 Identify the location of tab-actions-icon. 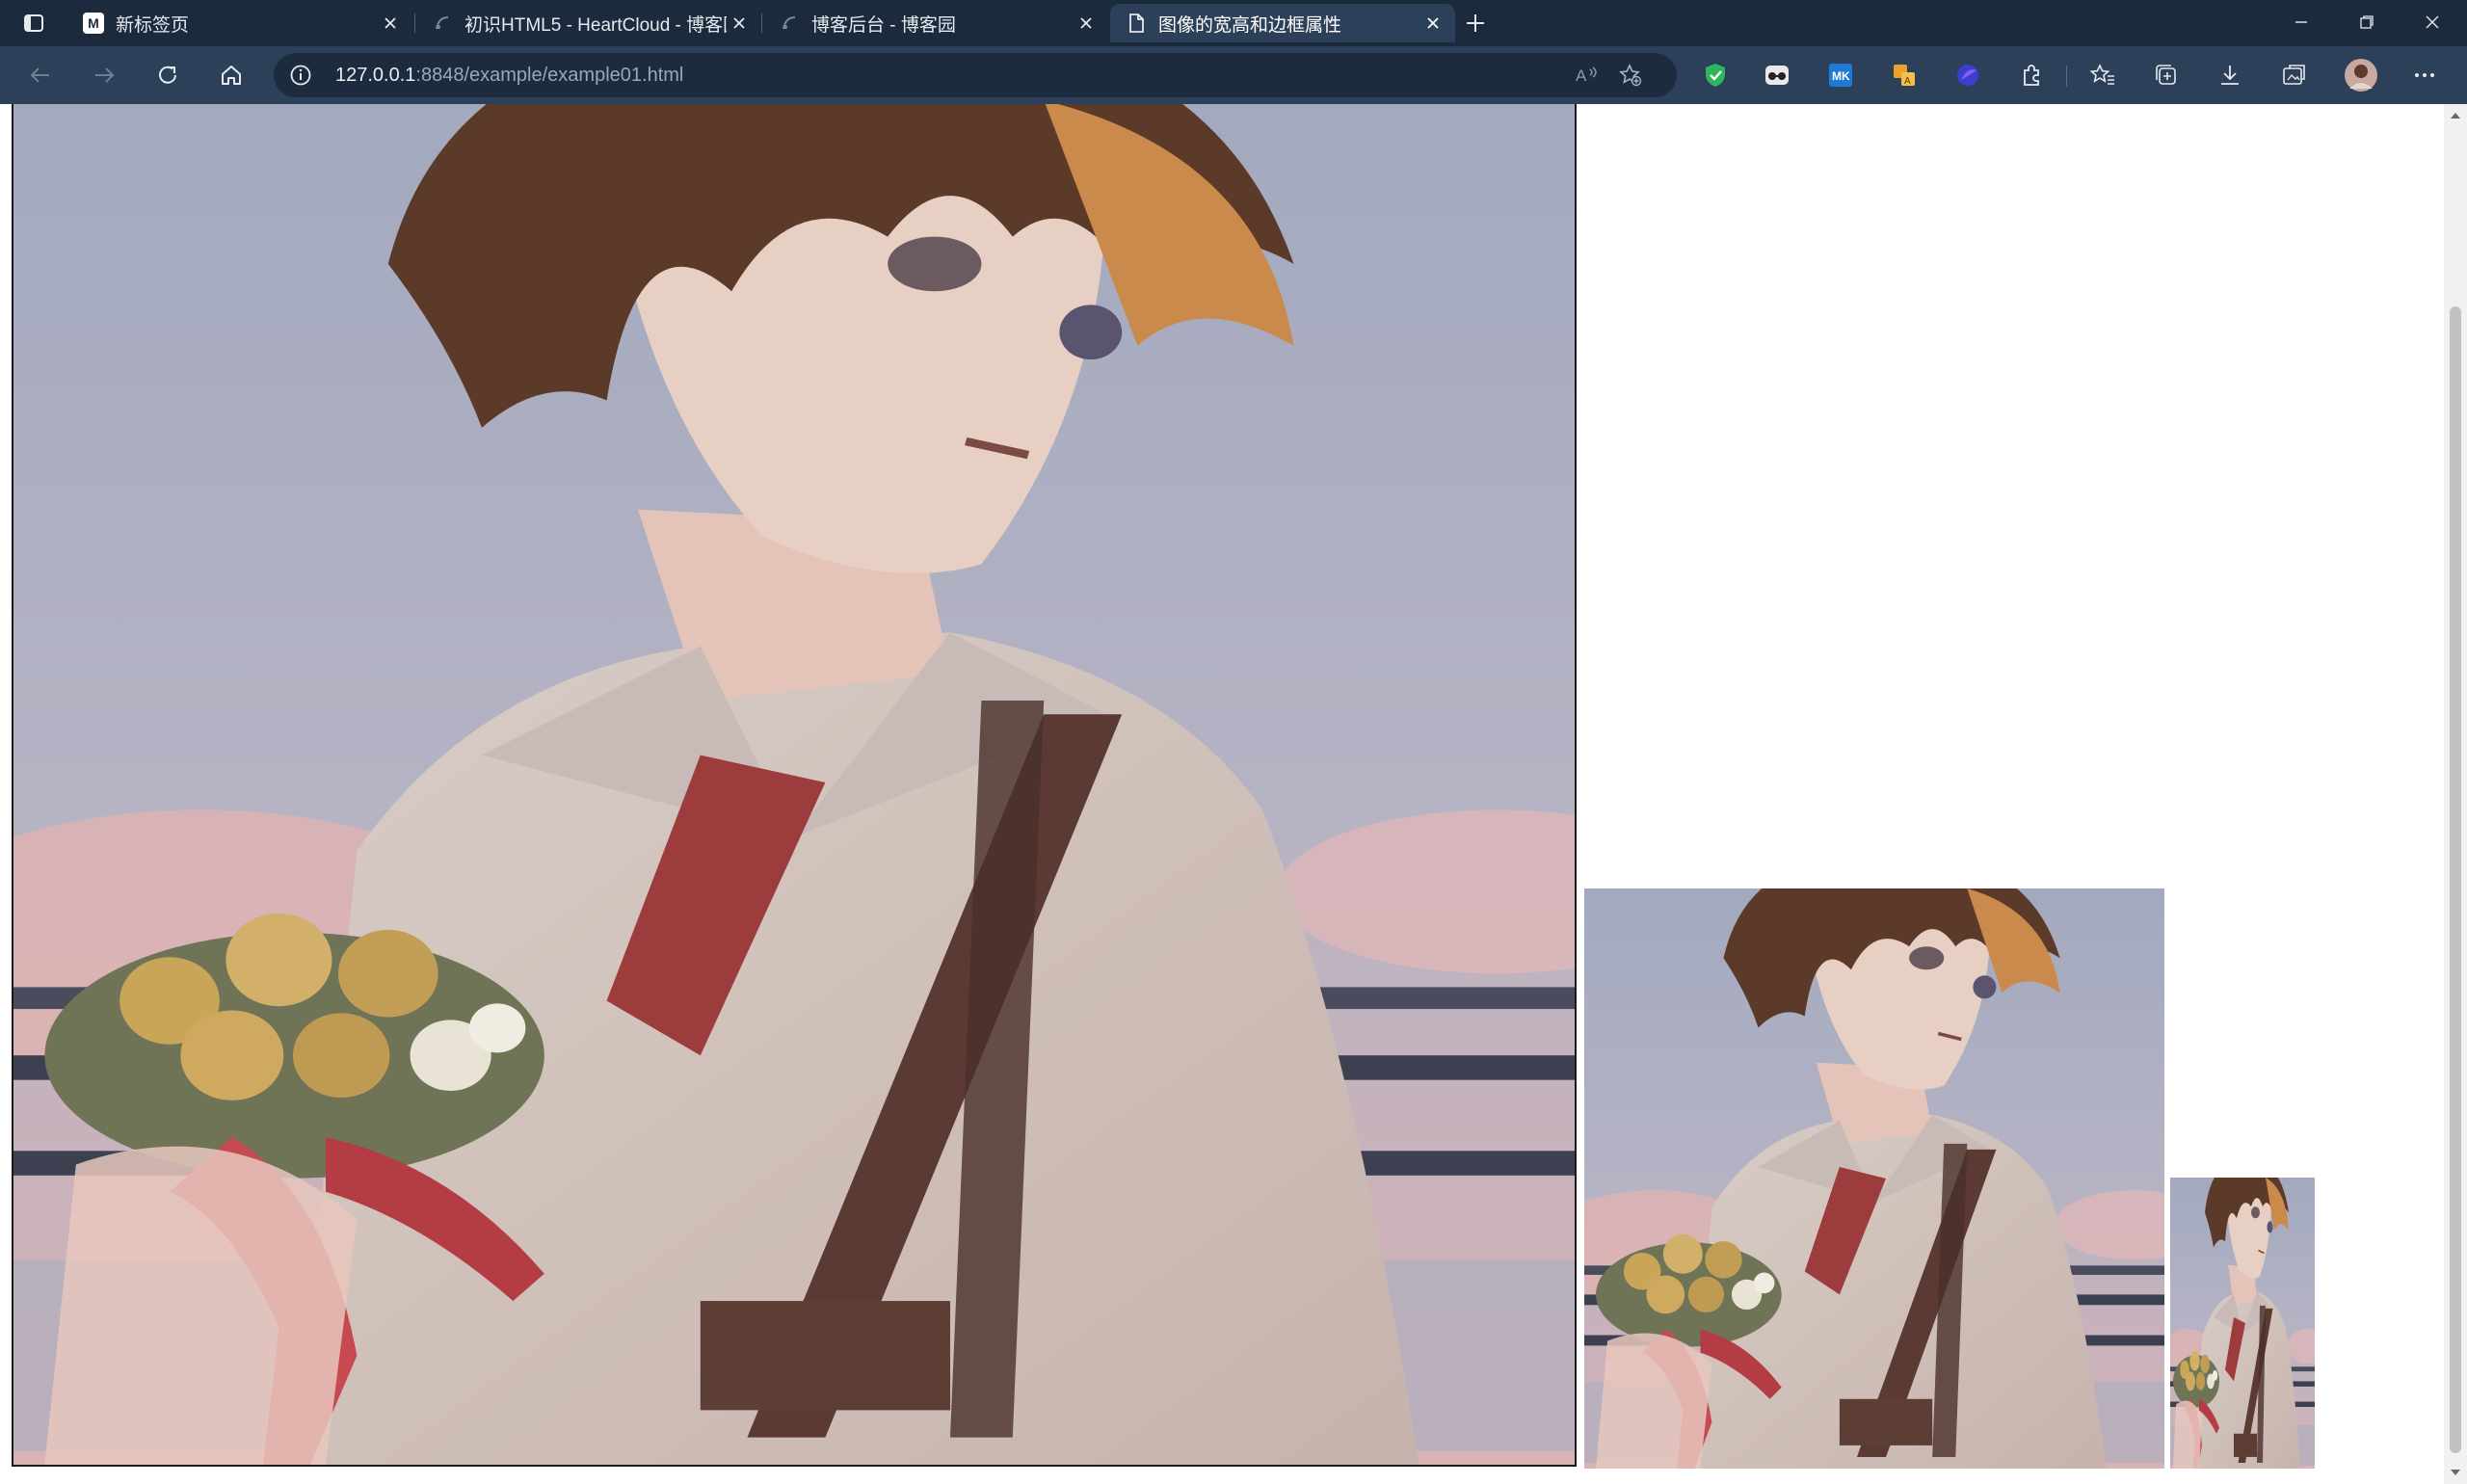
(33, 23).